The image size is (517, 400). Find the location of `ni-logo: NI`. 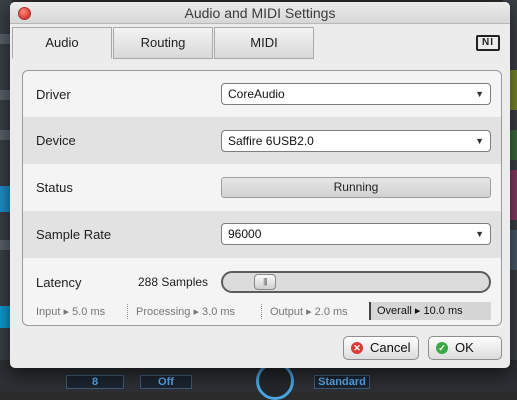

ni-logo: NI is located at coordinates (488, 43).